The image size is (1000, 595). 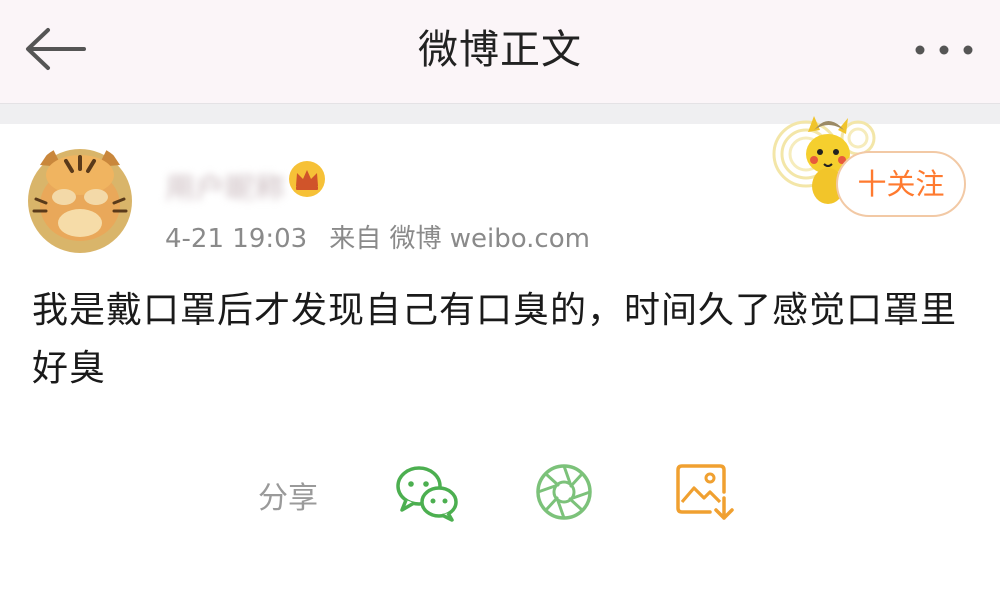 I want to click on author-name: 用户昵称, so click(x=225, y=182).